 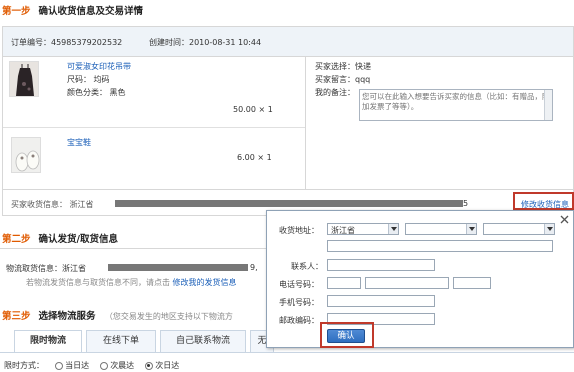 I want to click on product-size-1: 尺码： 均码, so click(x=88, y=79).